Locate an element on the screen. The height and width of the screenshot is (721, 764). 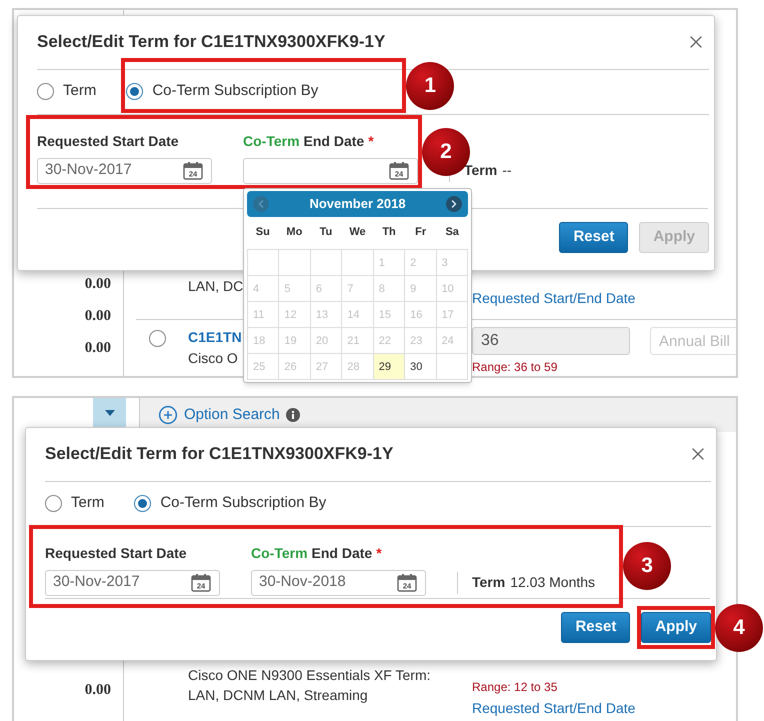
calendar-day: 16 is located at coordinates (421, 315).